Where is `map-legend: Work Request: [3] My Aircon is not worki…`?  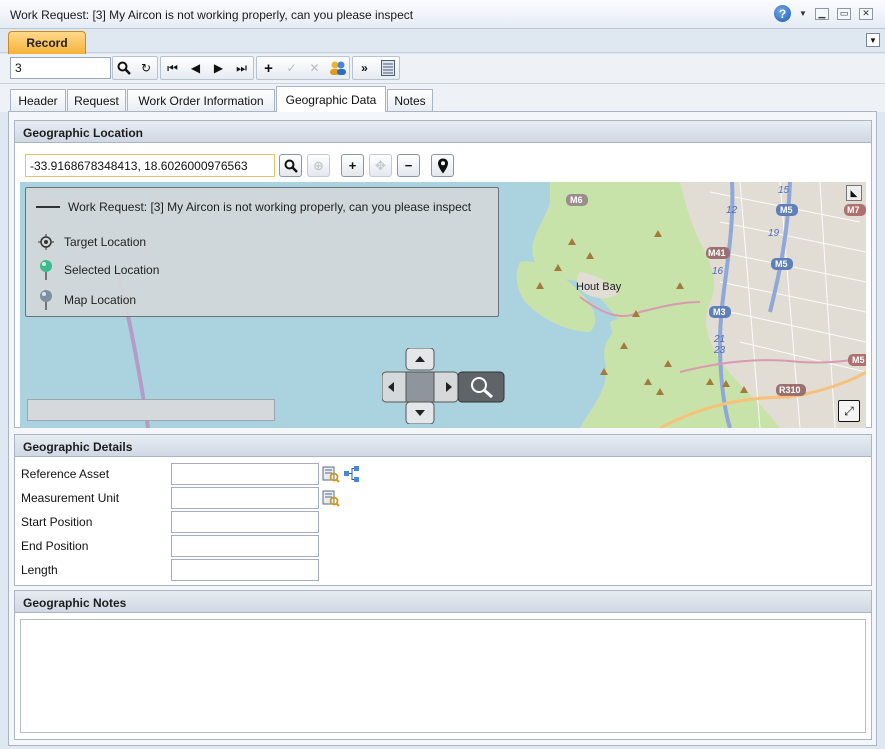 map-legend: Work Request: [3] My Aircon is not worki… is located at coordinates (262, 252).